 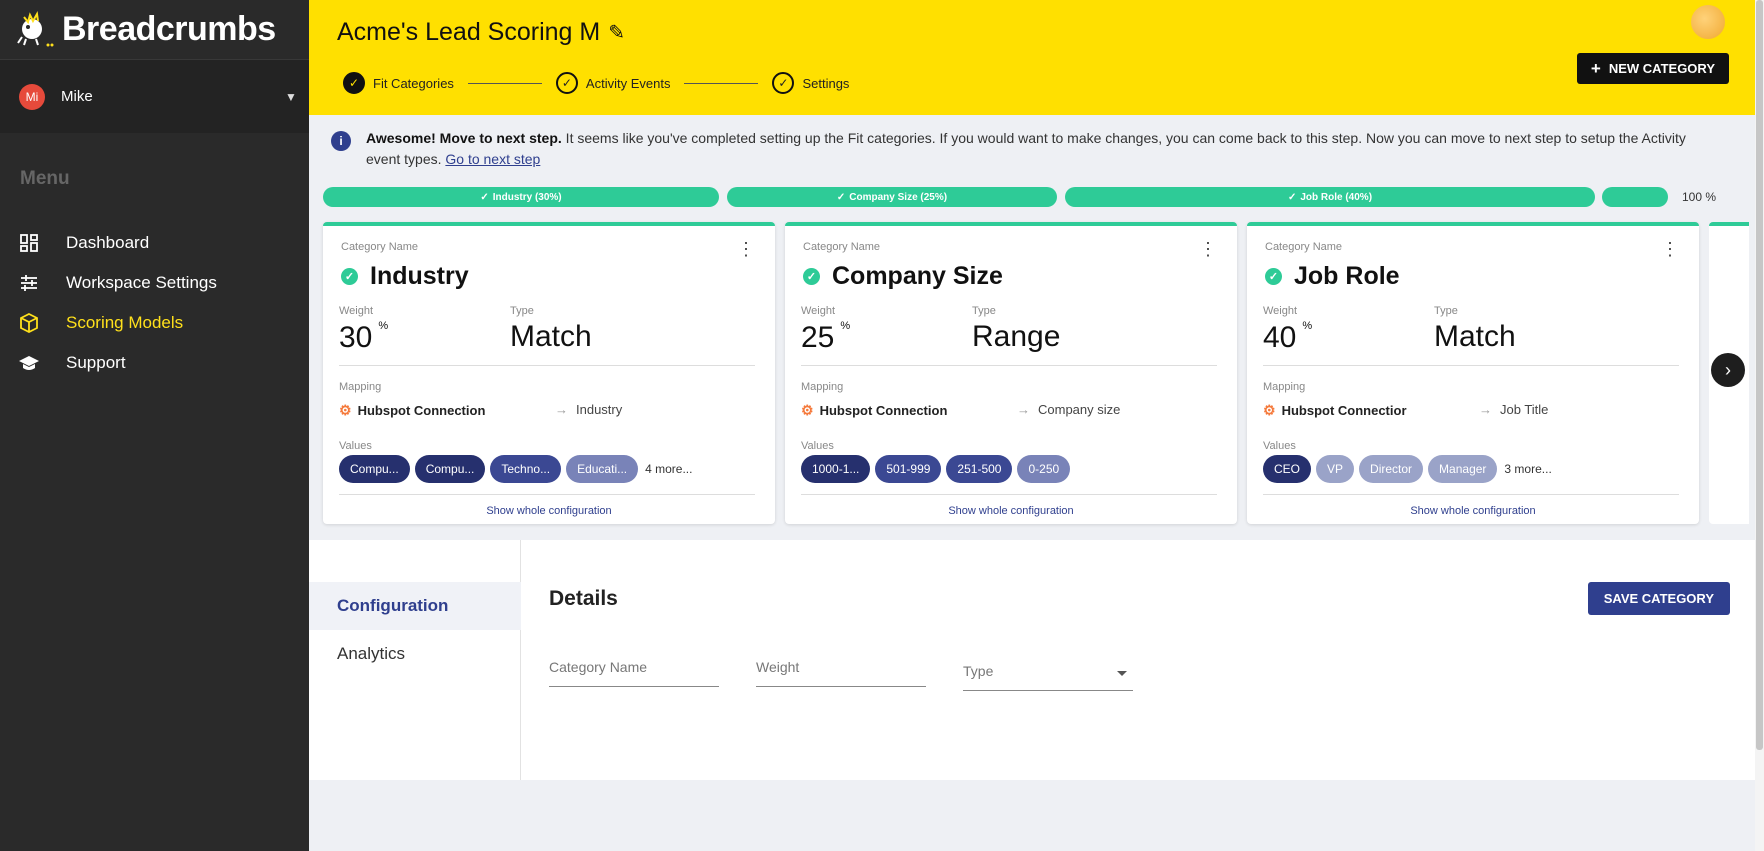 What do you see at coordinates (35, 30) in the screenshot?
I see `breadcrumbs-logo-icon` at bounding box center [35, 30].